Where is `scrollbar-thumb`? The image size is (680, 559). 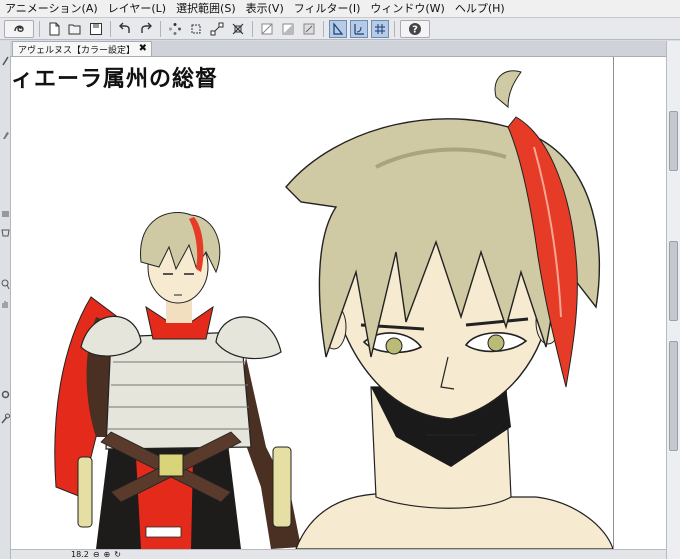
scrollbar-thumb is located at coordinates (673, 141).